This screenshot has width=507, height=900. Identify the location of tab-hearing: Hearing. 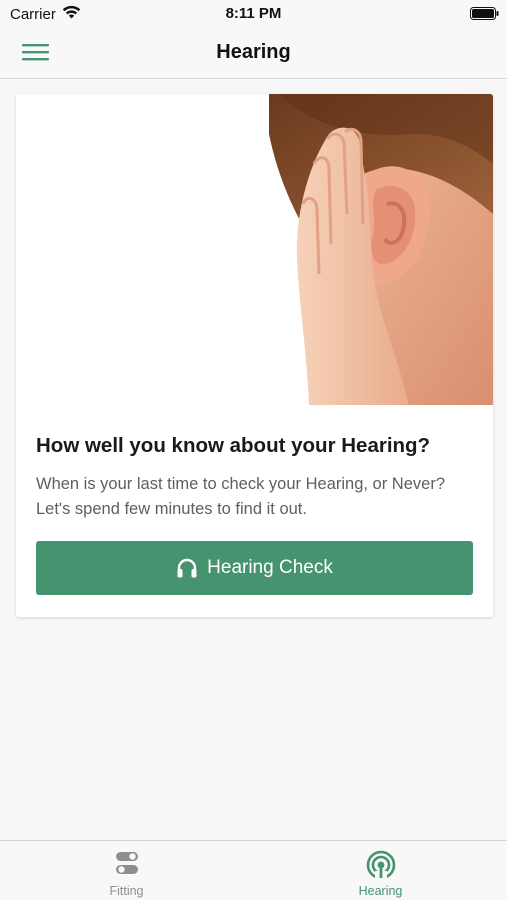
(380, 870).